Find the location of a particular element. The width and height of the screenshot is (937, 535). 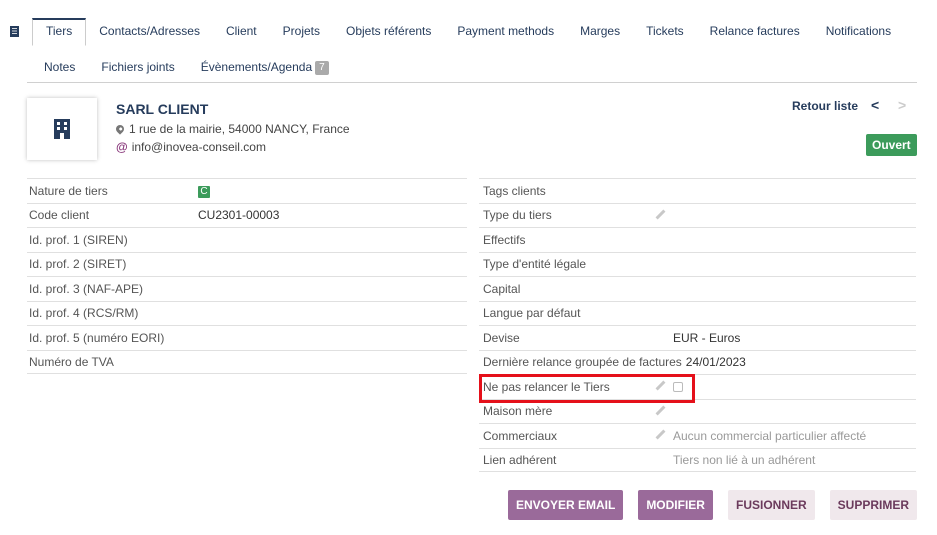

field-label: Id. prof. 5 (numéro EORI) is located at coordinates (97, 337).